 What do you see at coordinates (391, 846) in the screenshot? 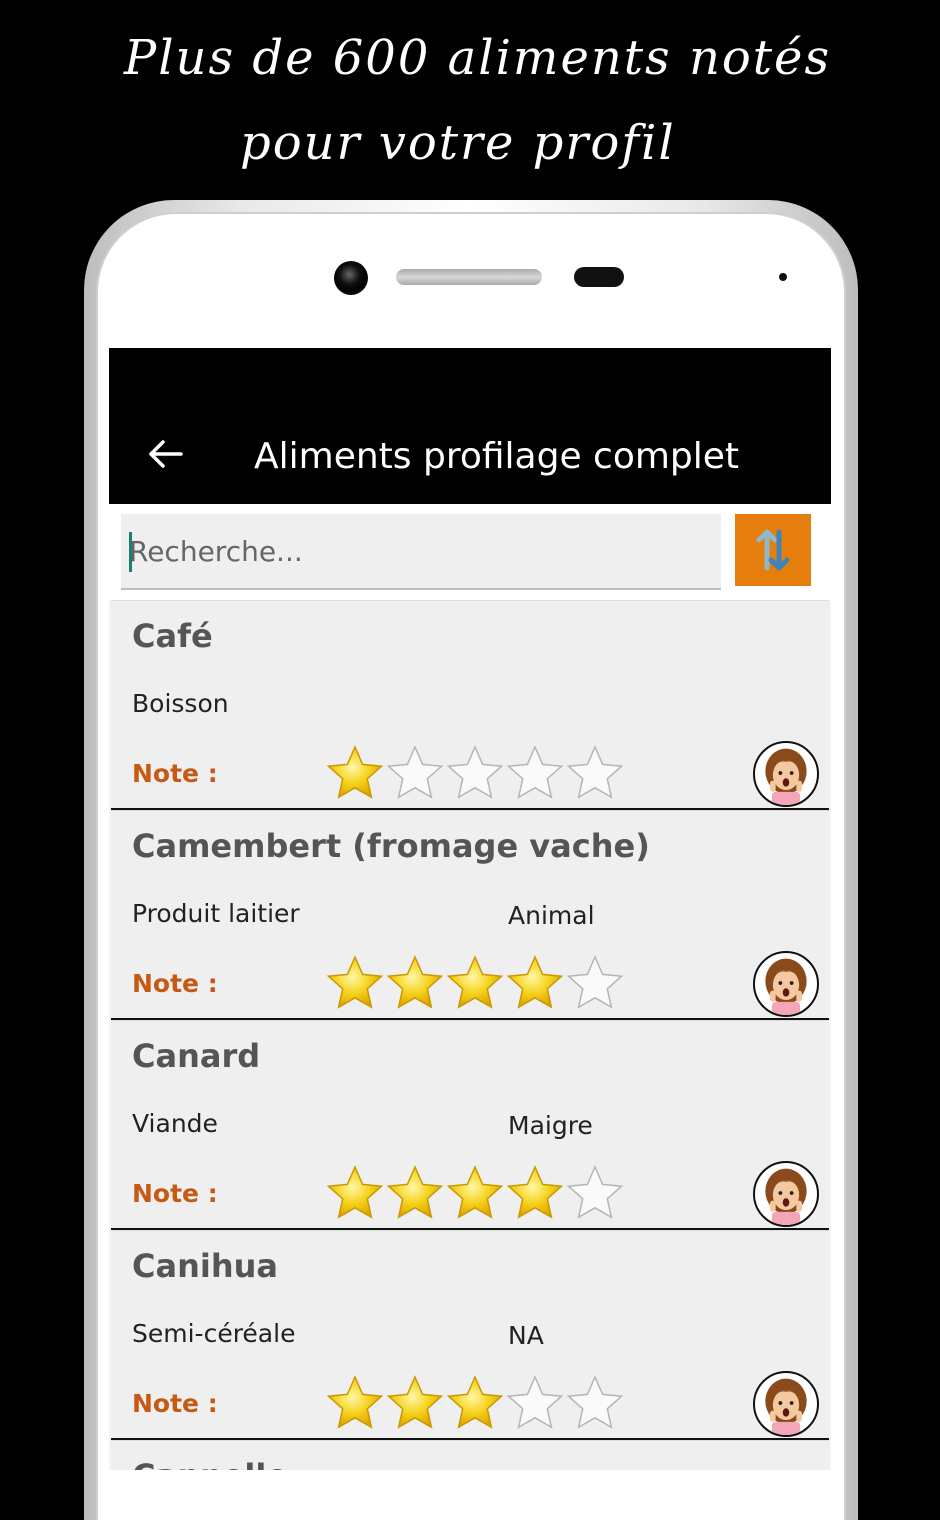
I see `food-name: Camembert (fromage vache)` at bounding box center [391, 846].